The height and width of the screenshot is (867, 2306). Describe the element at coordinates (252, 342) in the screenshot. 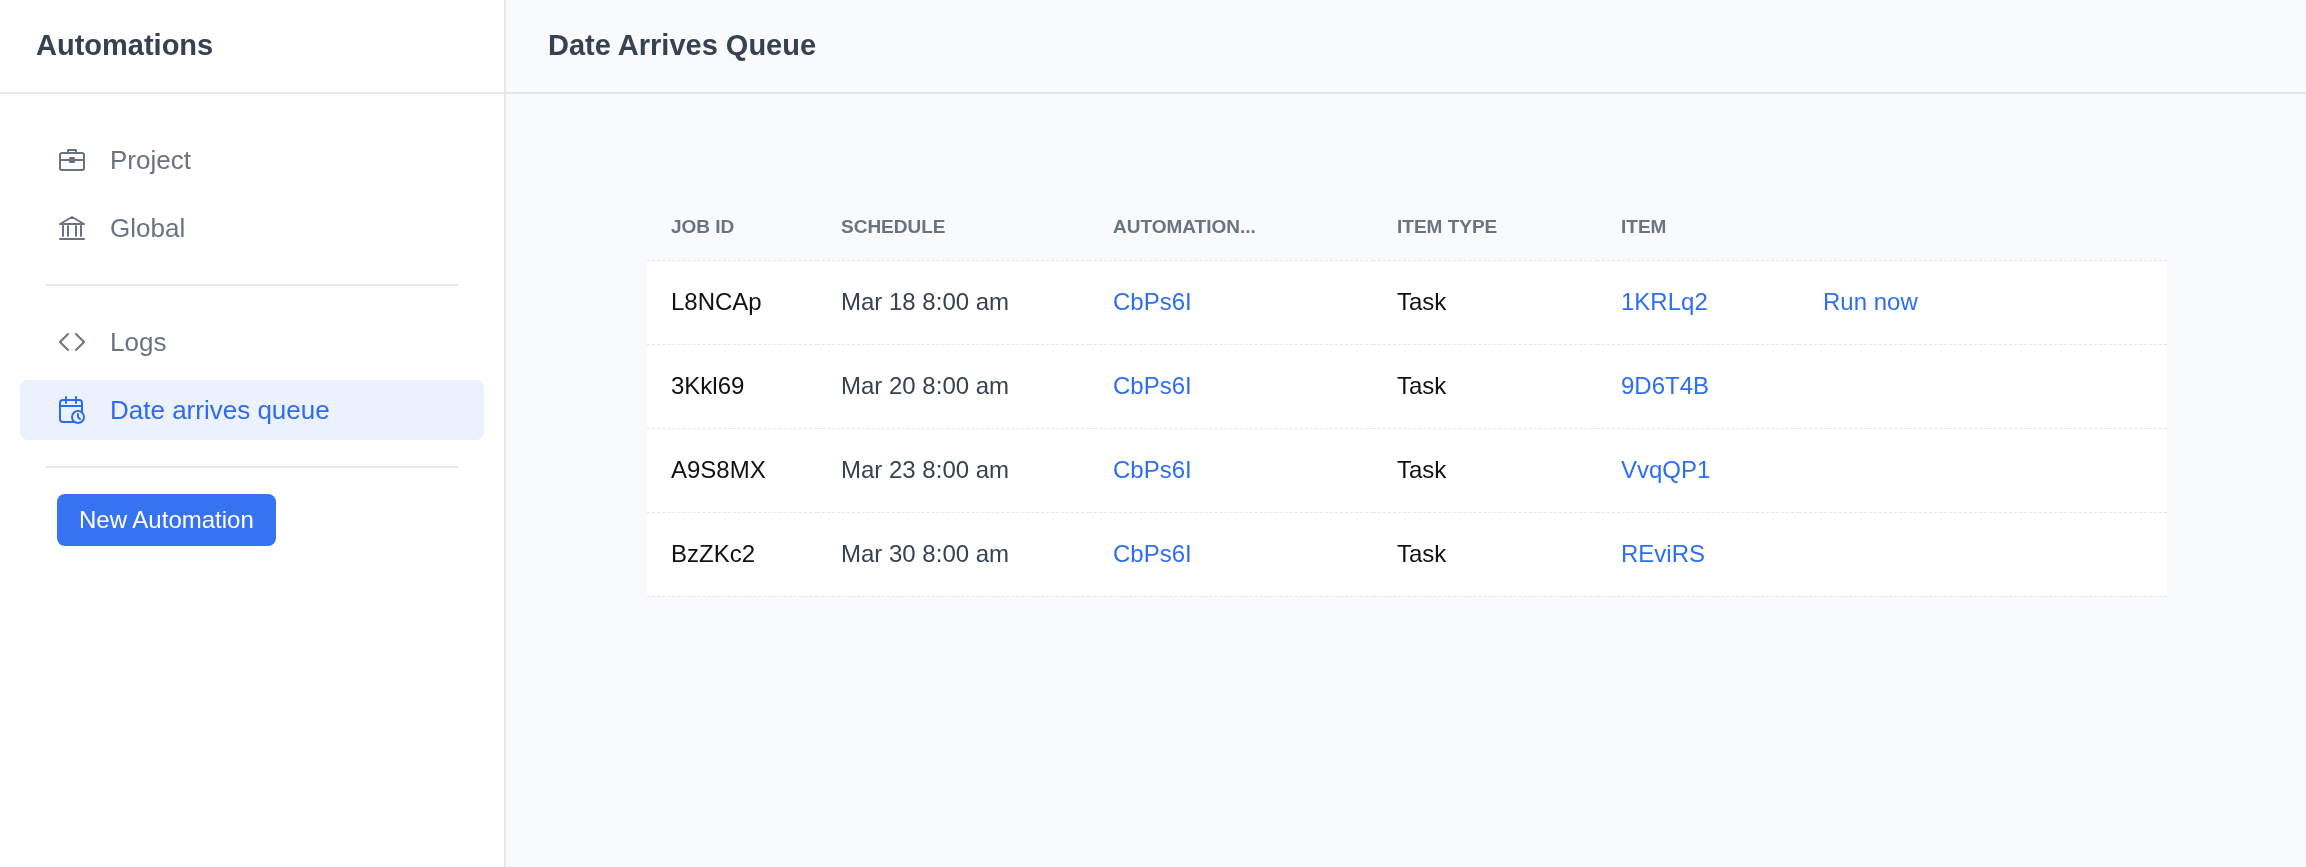

I see `sidebar-item: Logs` at that location.